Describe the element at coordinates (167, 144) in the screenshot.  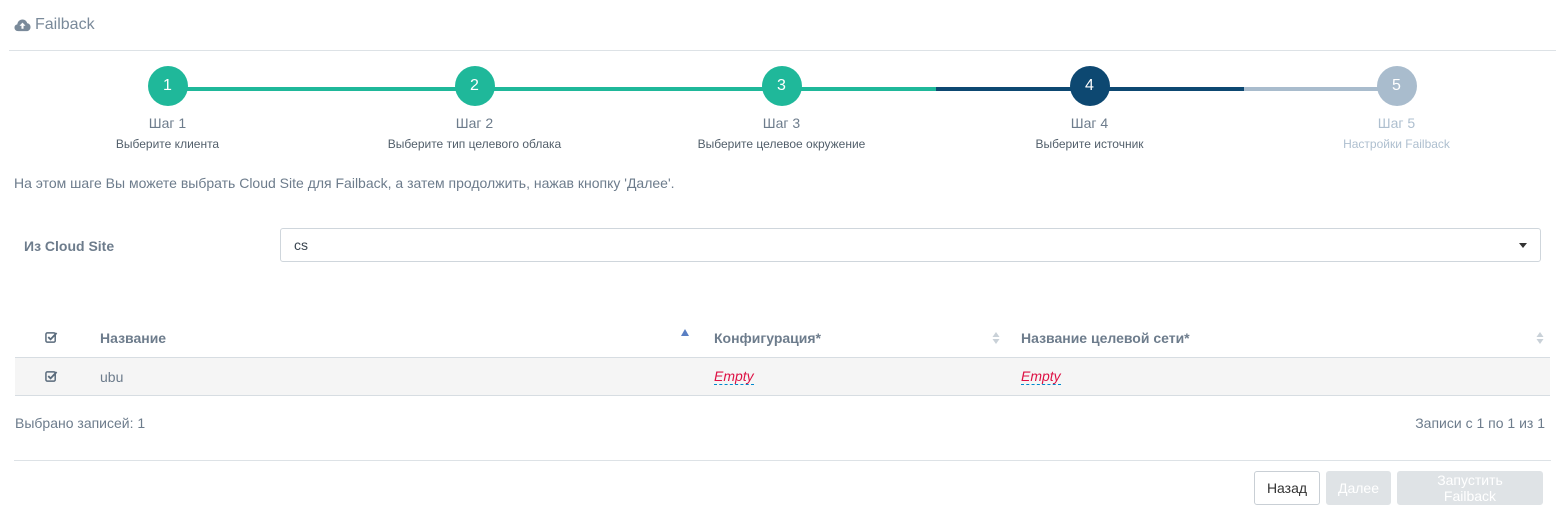
I see `step-description: Выберите клиента` at that location.